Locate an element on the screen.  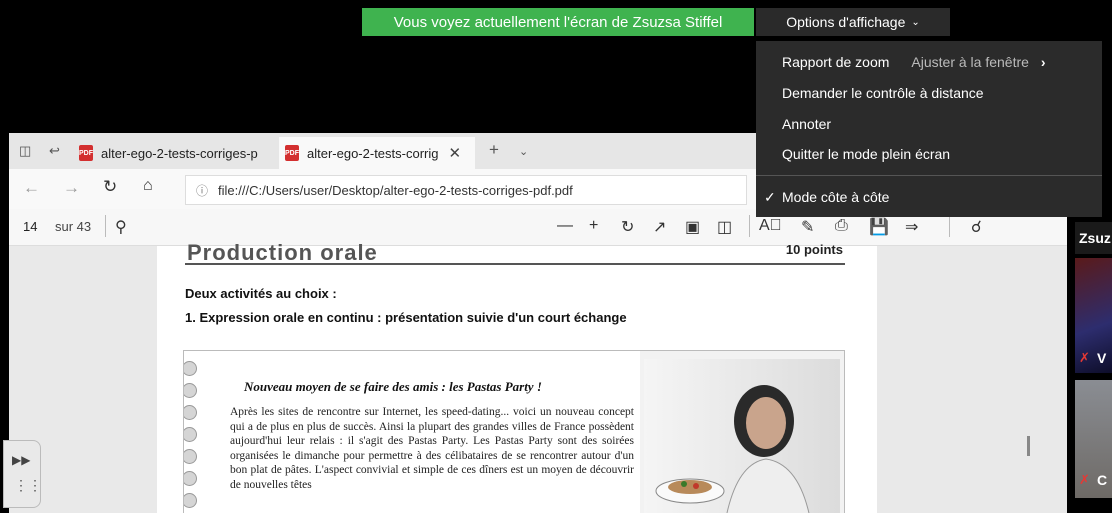
participant-initial: C is located at coordinates (1102, 480).